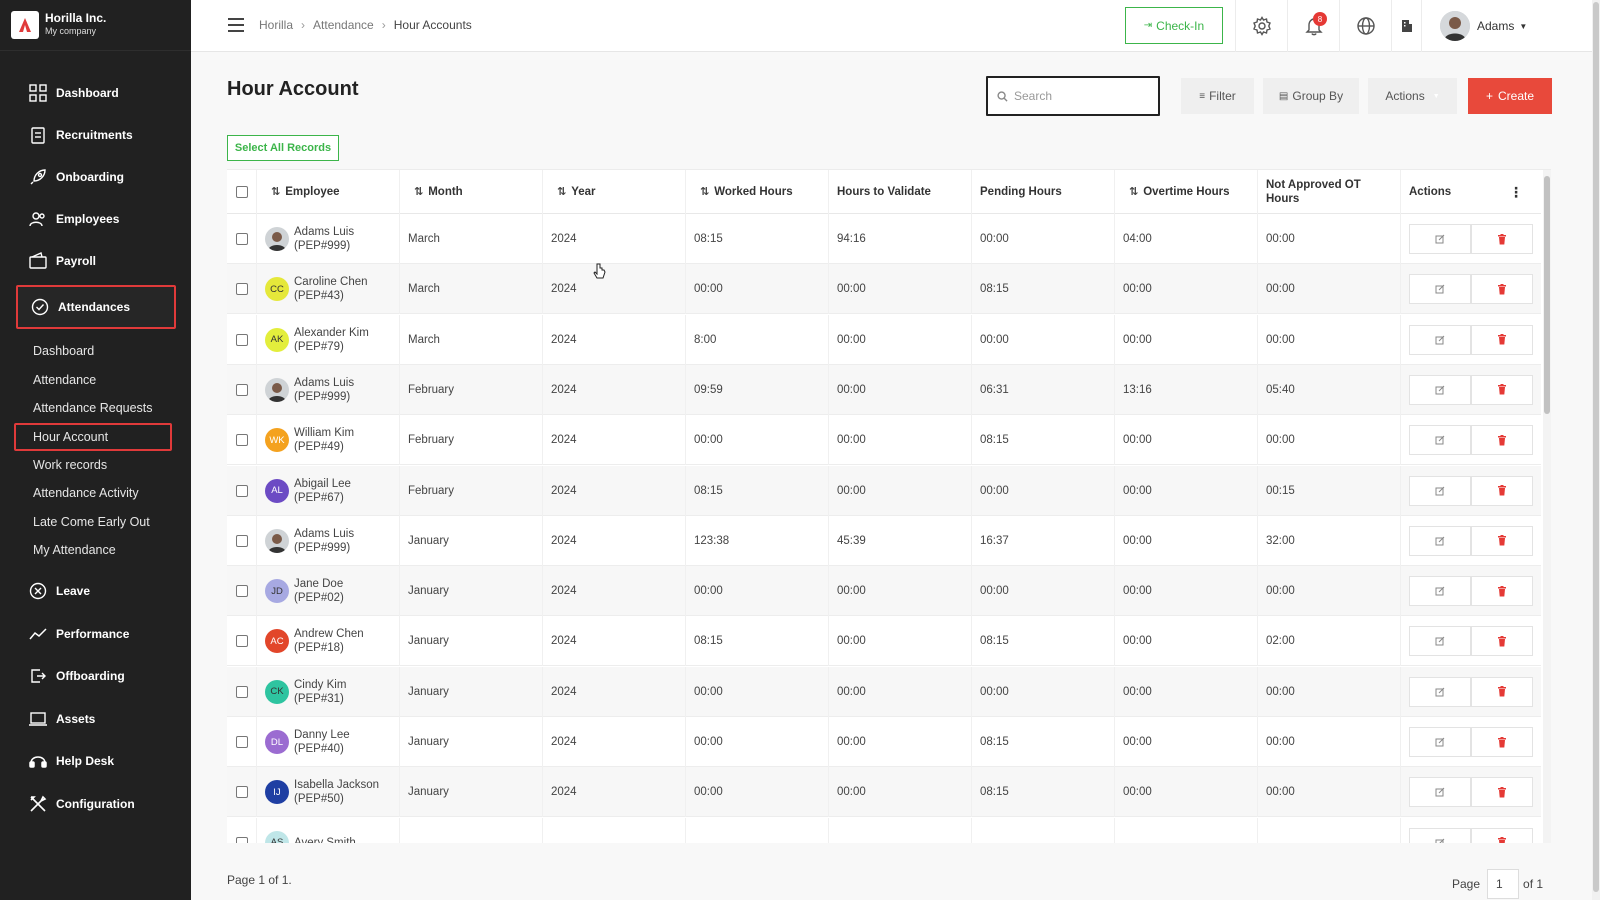 This screenshot has width=1600, height=900. I want to click on chevron-right-icon: ›, so click(303, 25).